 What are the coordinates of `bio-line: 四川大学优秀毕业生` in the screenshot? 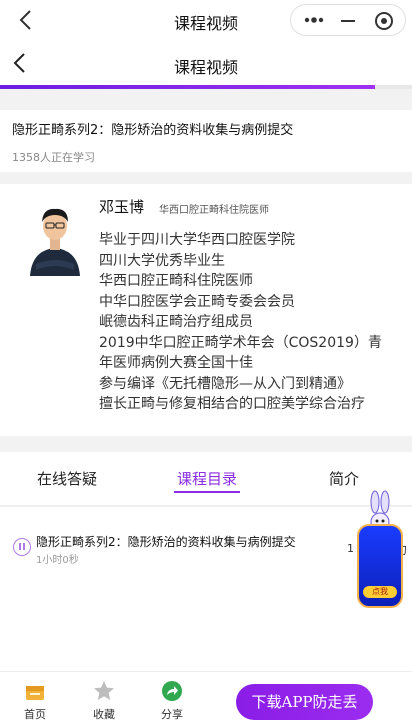 It's located at (162, 260).